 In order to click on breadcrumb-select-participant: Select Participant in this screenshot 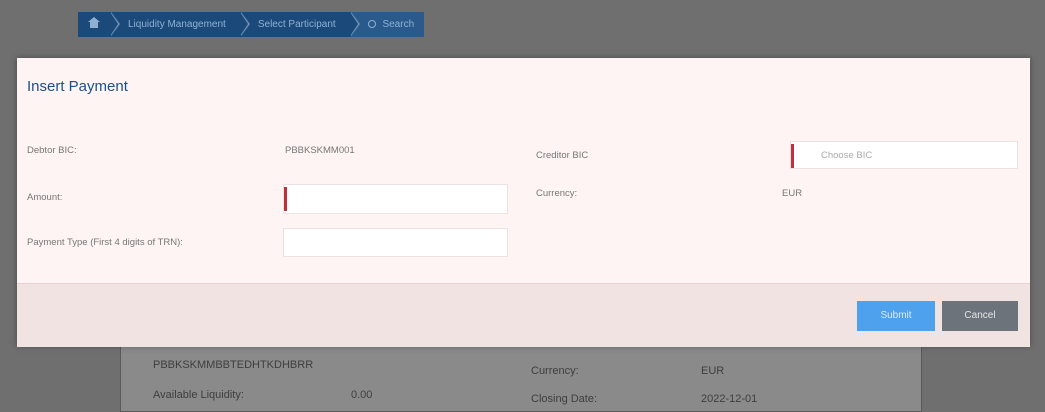, I will do `click(299, 24)`.